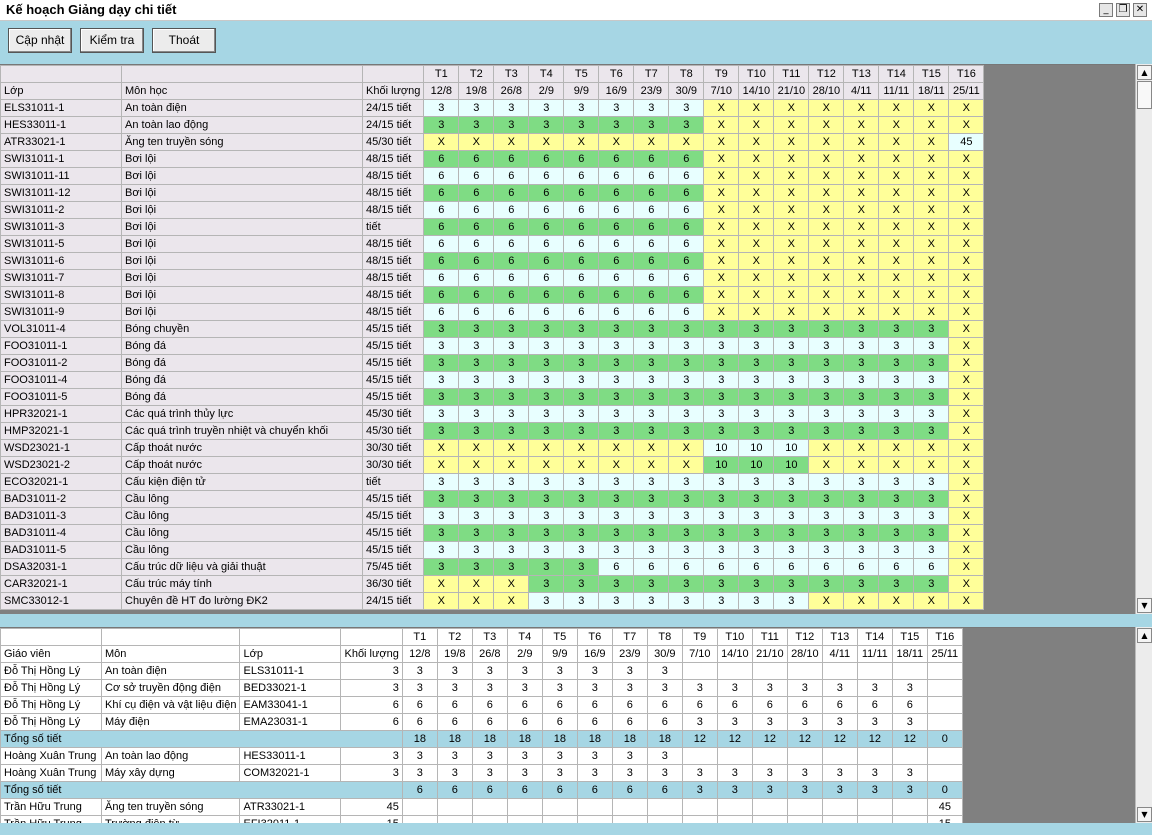 Image resolution: width=1152 pixels, height=835 pixels. Describe the element at coordinates (476, 91) in the screenshot. I see `header-date: 19/8` at that location.